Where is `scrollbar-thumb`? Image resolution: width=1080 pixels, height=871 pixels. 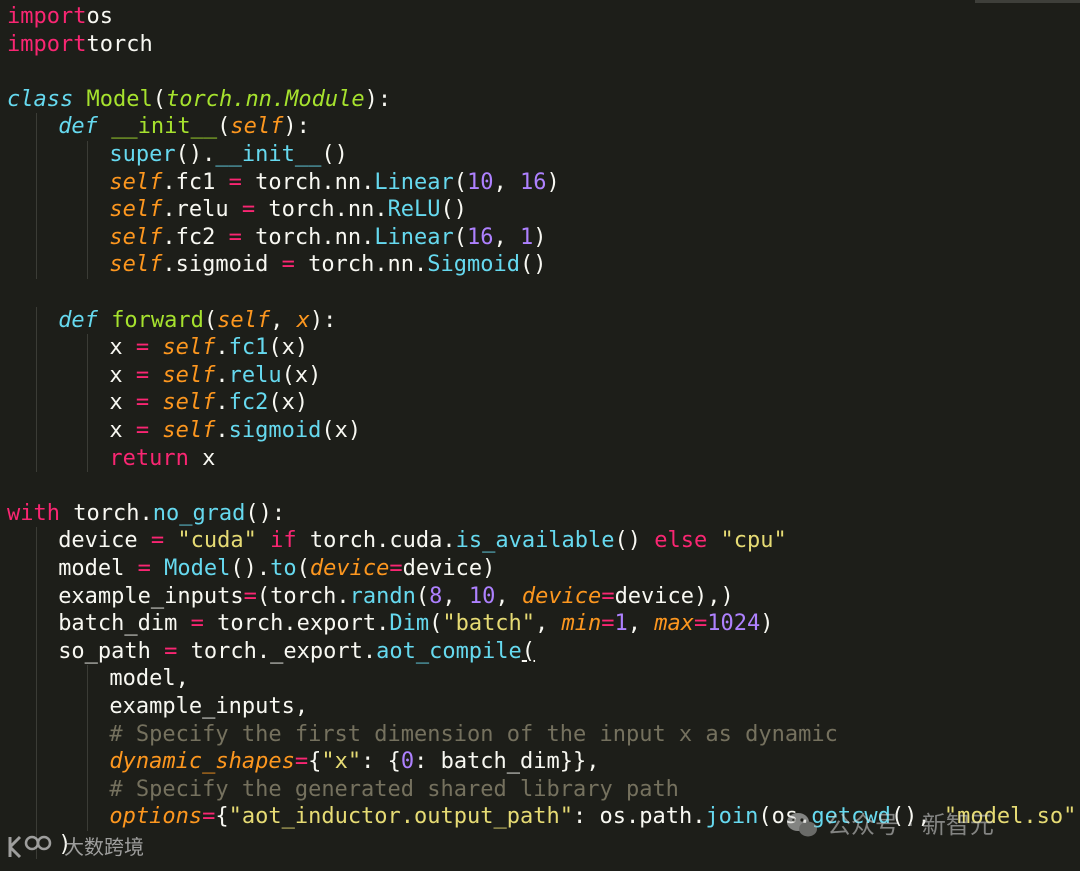 scrollbar-thumb is located at coordinates (1027, 1).